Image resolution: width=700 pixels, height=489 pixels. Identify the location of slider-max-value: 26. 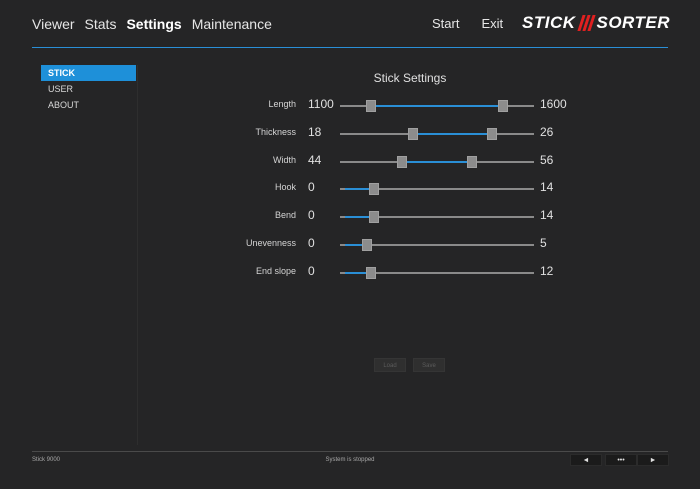
(547, 131).